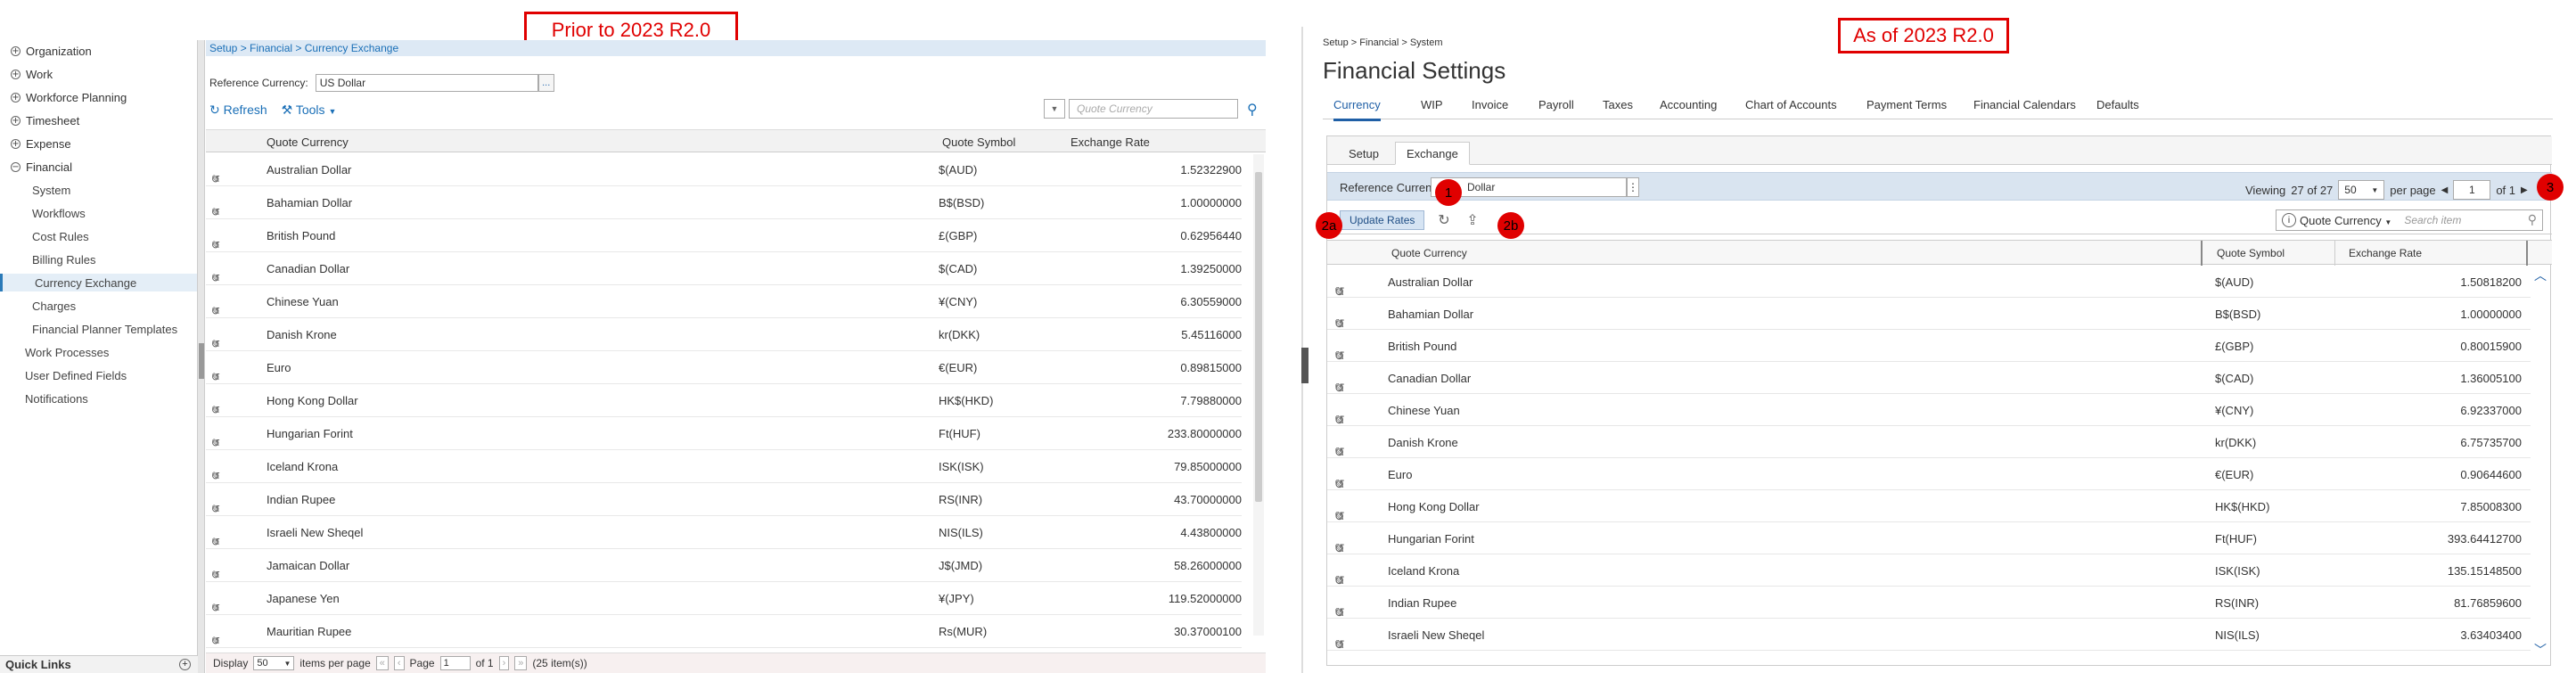 The width and height of the screenshot is (2576, 673). I want to click on subtab-setup: Setup, so click(1364, 153).